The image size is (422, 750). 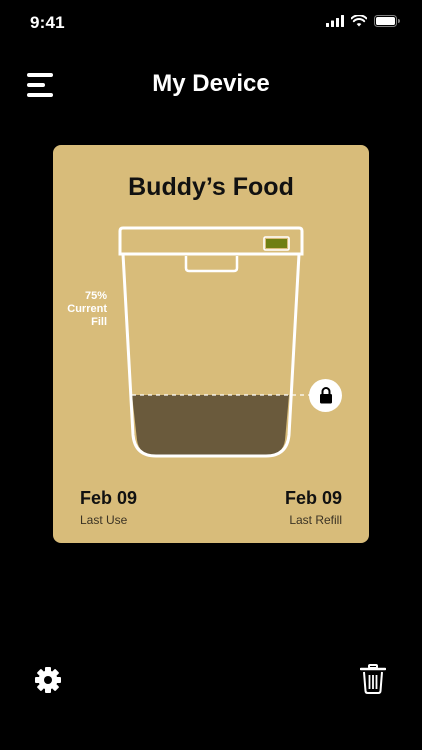 I want to click on page-title: My Device, so click(x=211, y=83).